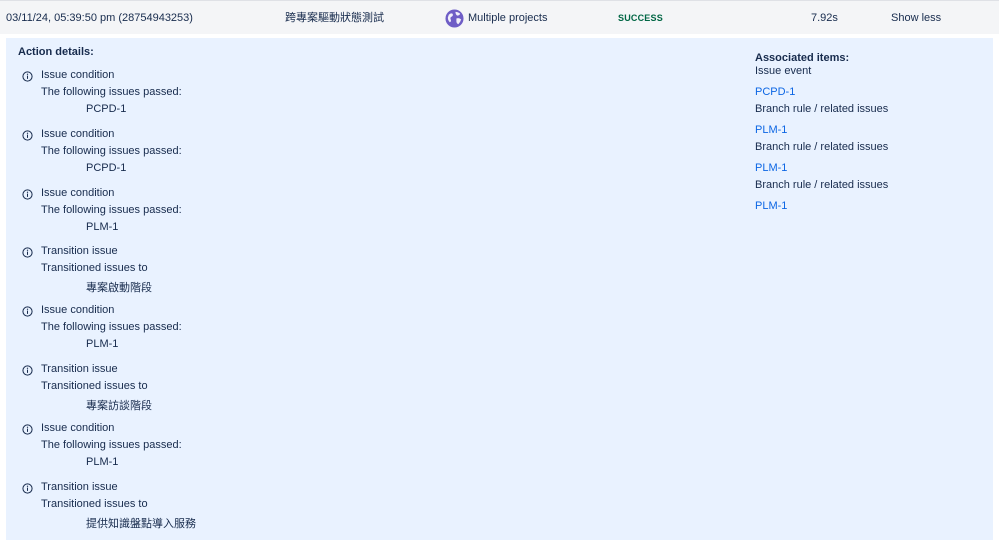 This screenshot has height=544, width=999. Describe the element at coordinates (508, 18) in the screenshot. I see `projects-label: Multiple projects` at that location.